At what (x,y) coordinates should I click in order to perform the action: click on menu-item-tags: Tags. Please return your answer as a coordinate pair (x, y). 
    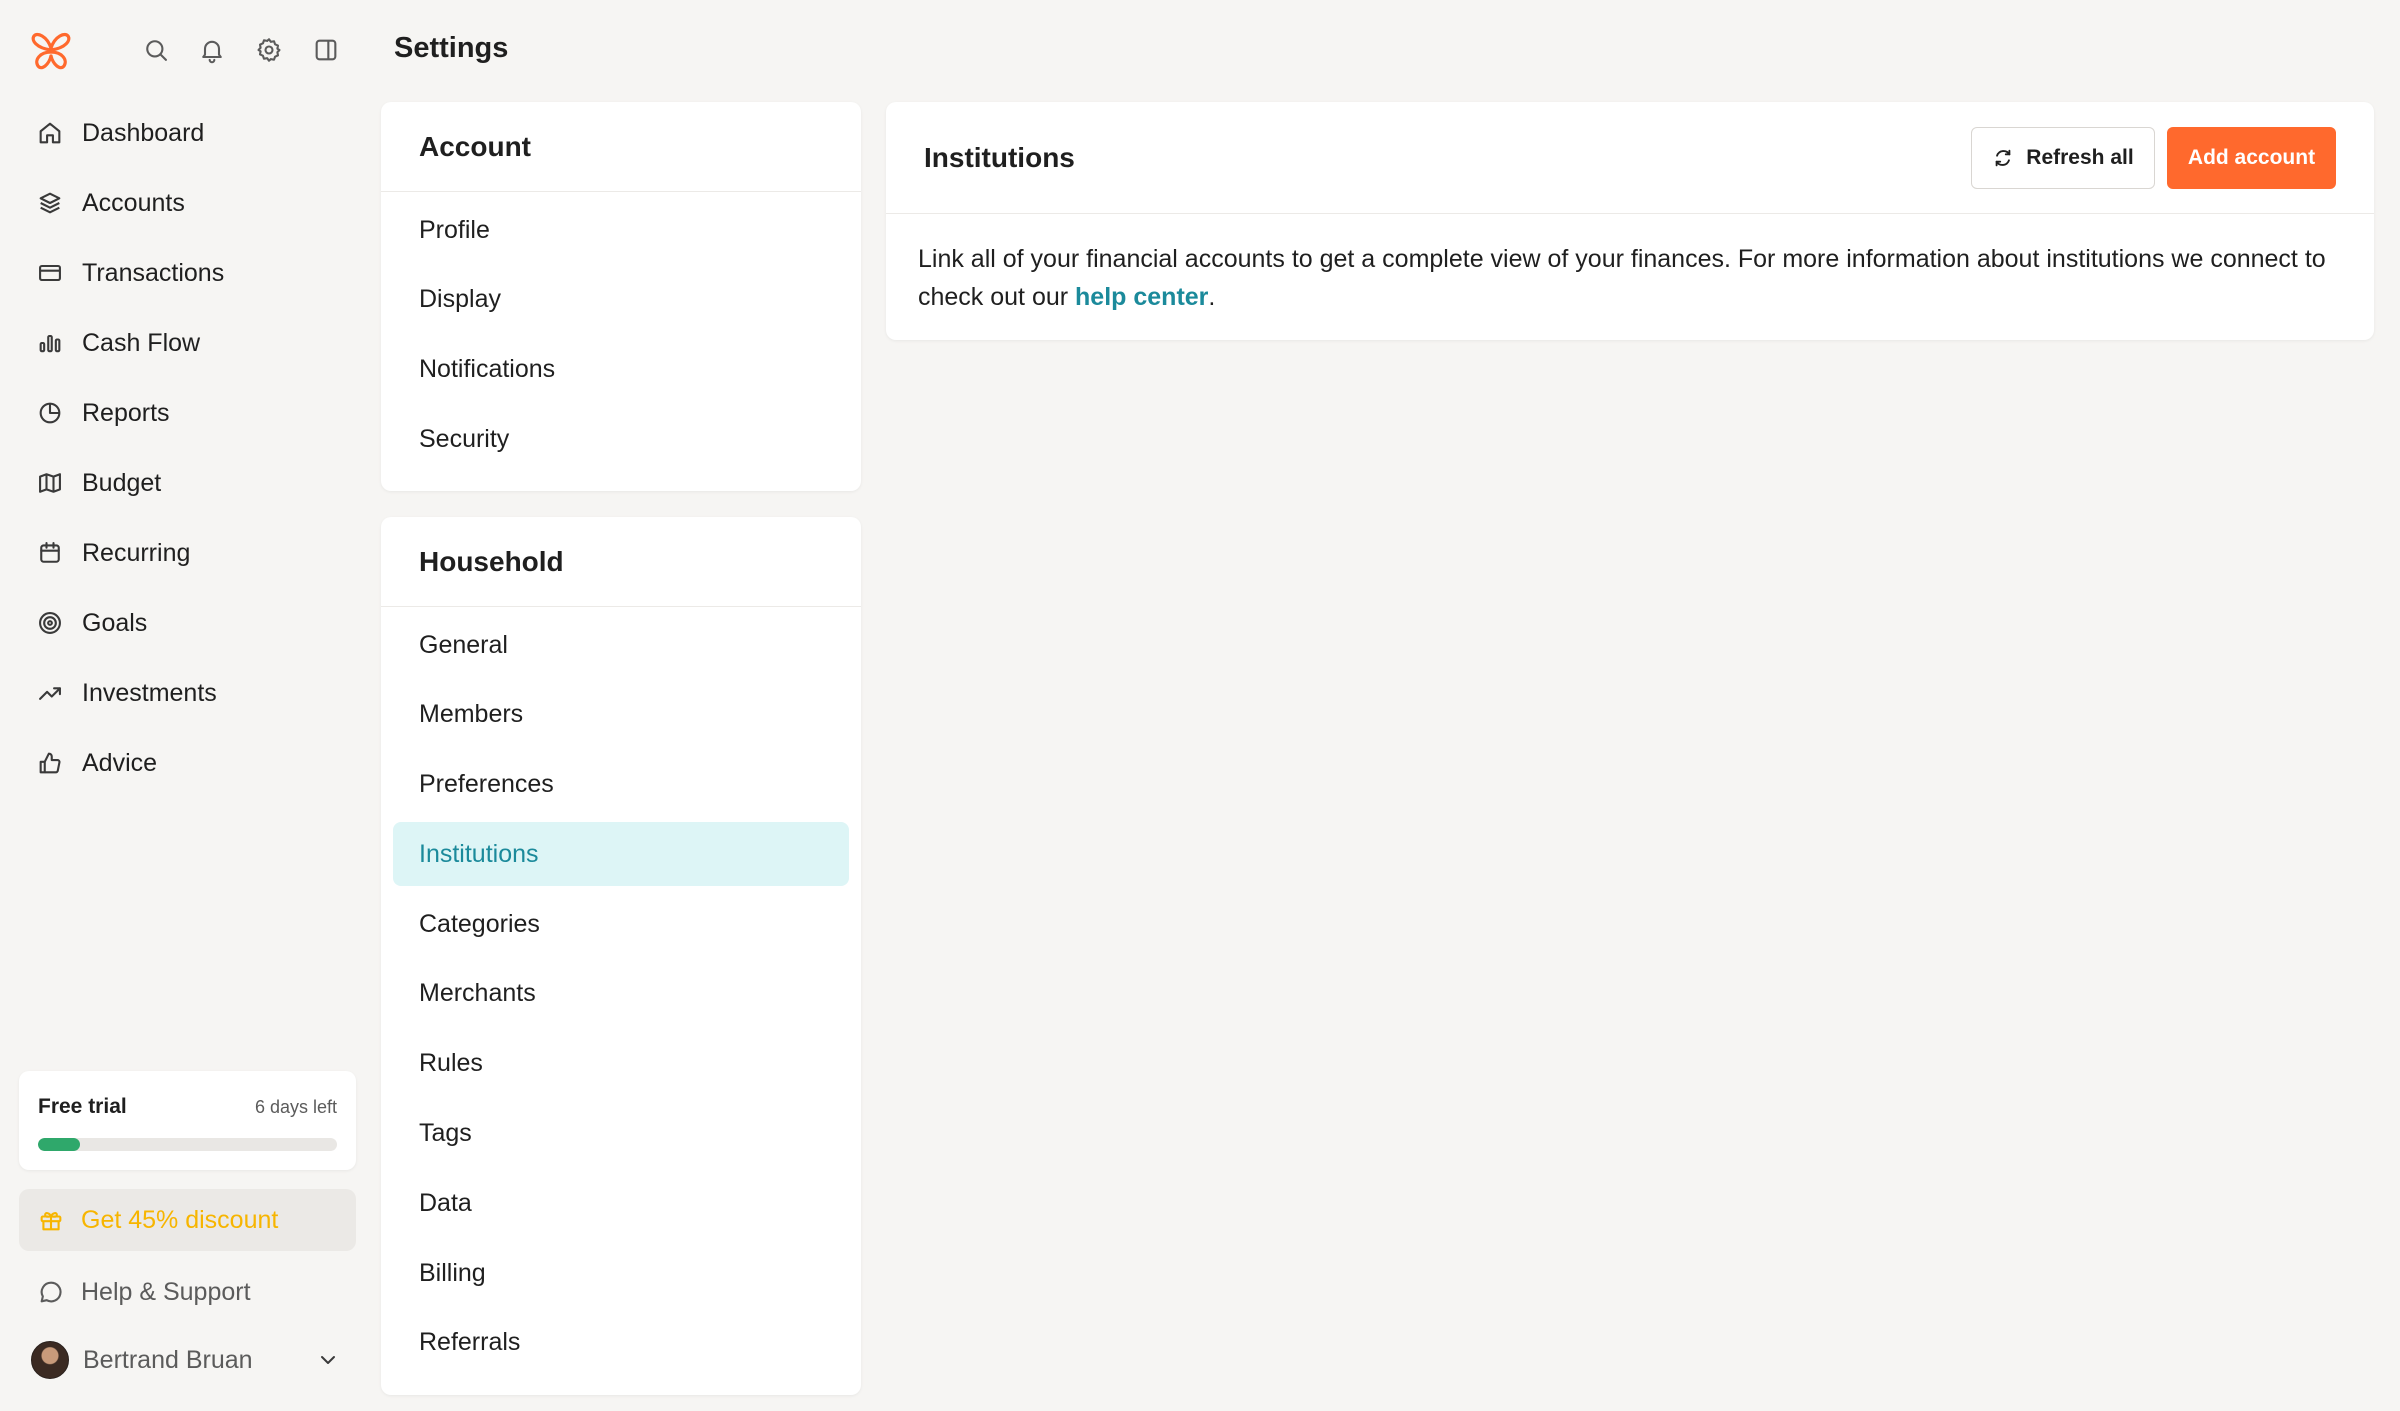
    Looking at the image, I should click on (621, 1134).